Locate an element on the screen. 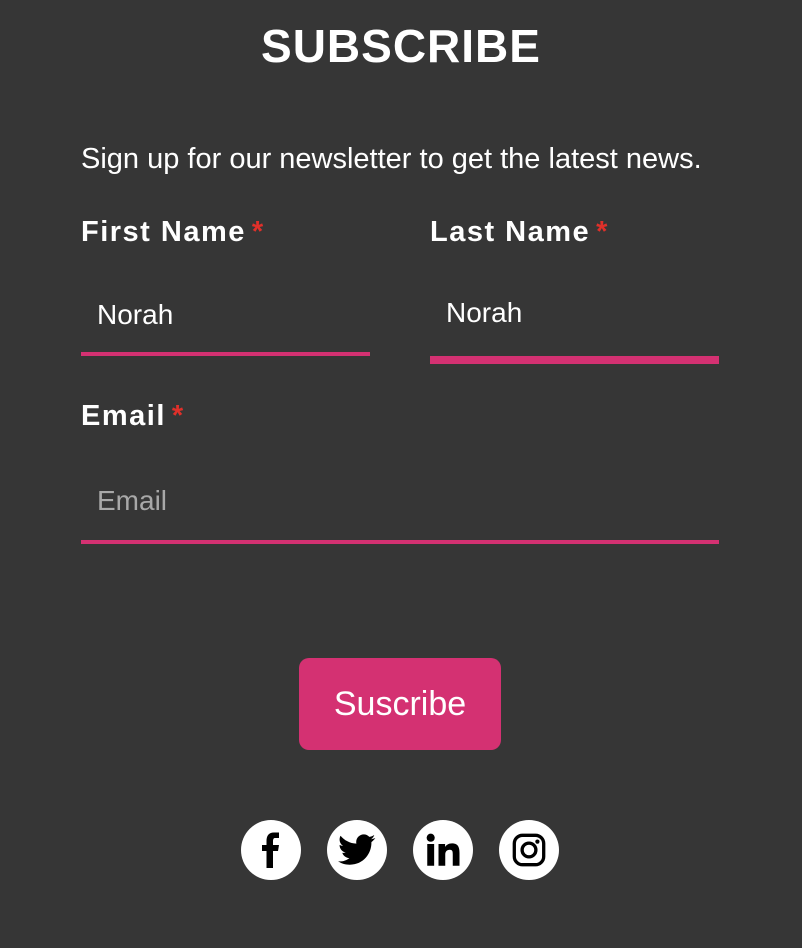 Image resolution: width=802 pixels, height=948 pixels. instagram-link is located at coordinates (529, 850).